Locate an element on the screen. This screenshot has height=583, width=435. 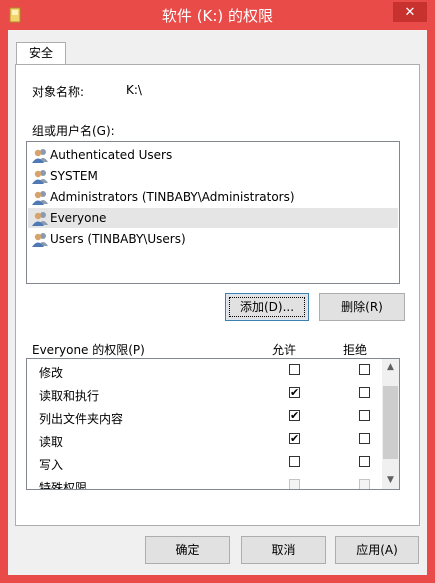
list-item-label: Users (TINBABY\Users) is located at coordinates (118, 239).